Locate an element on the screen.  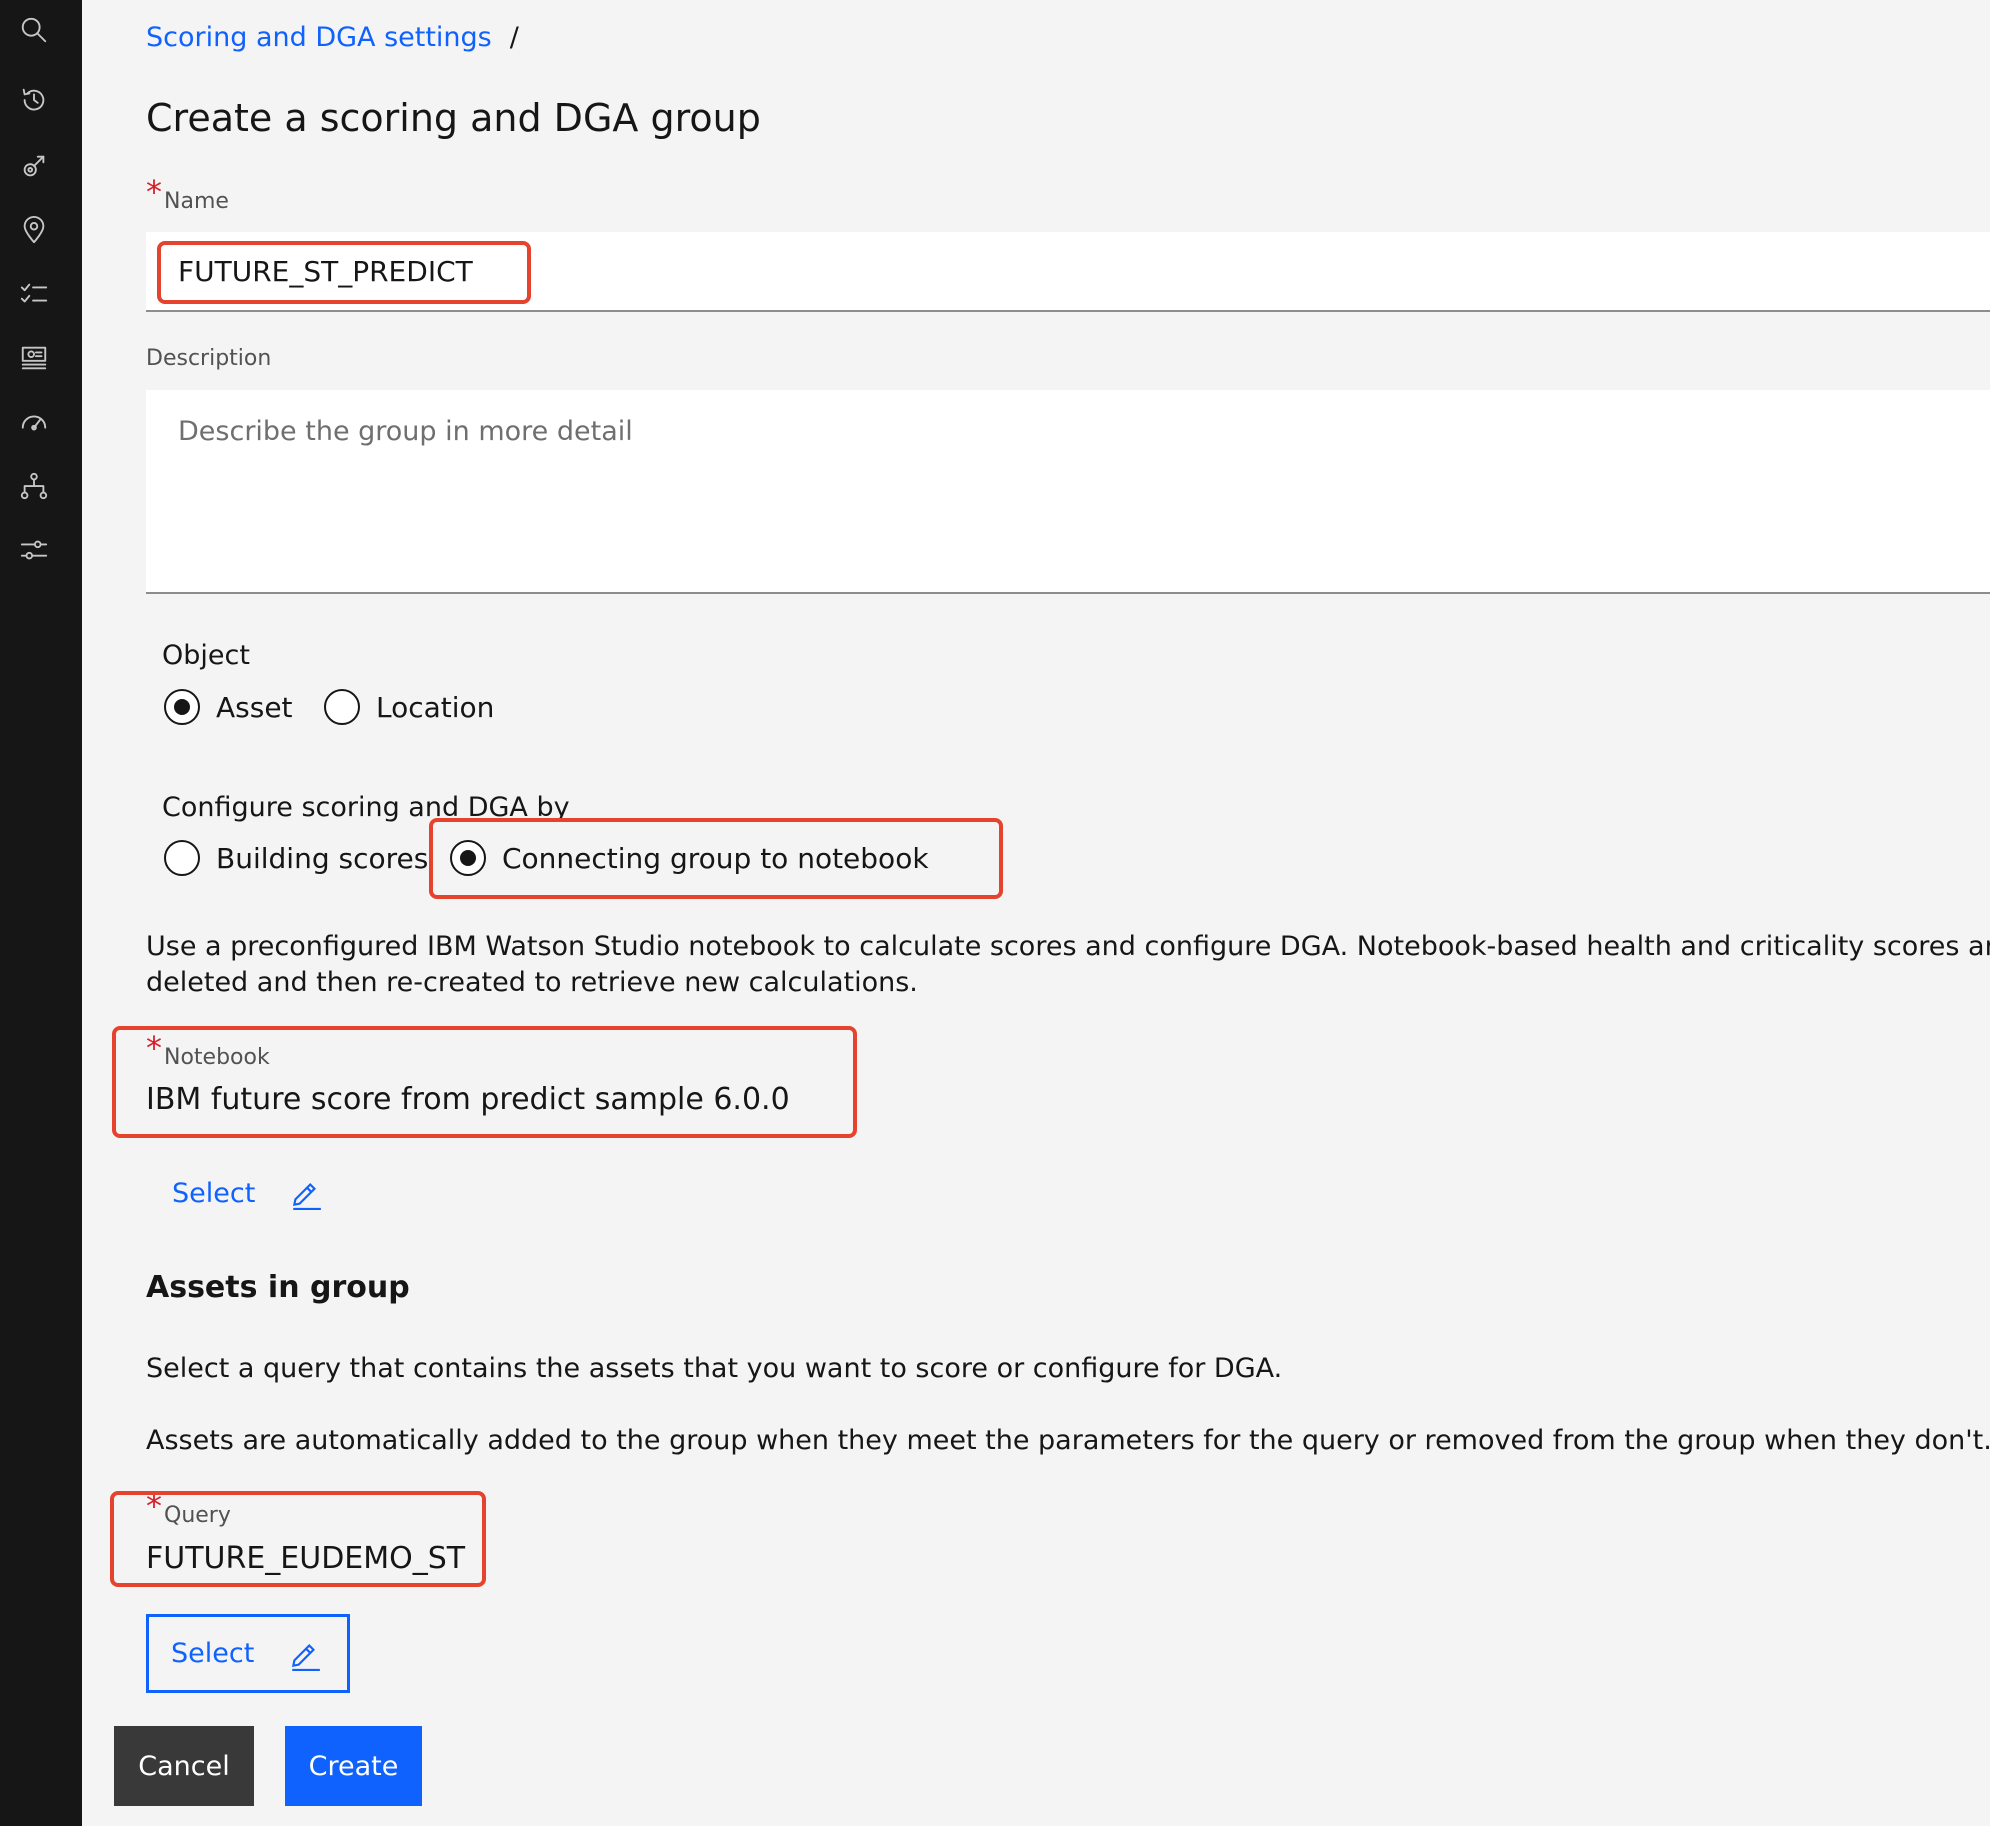
query-select-button: Select is located at coordinates (248, 1653).